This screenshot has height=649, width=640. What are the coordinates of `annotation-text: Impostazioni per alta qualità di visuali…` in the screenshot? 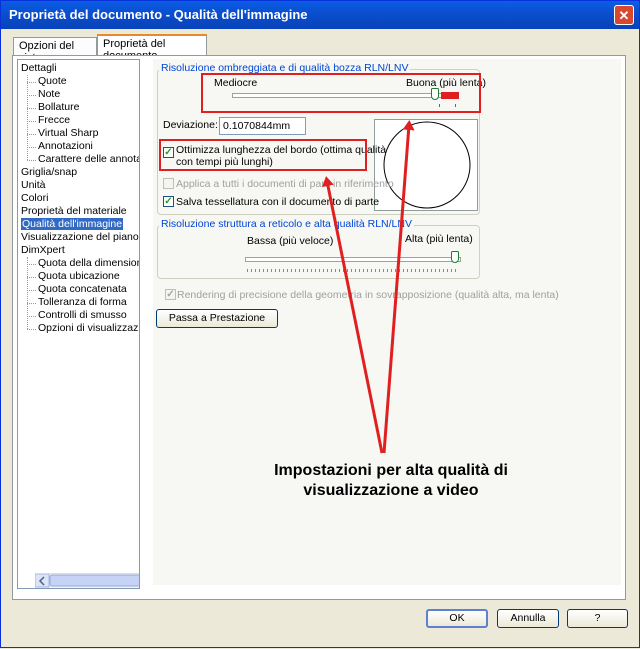 It's located at (391, 481).